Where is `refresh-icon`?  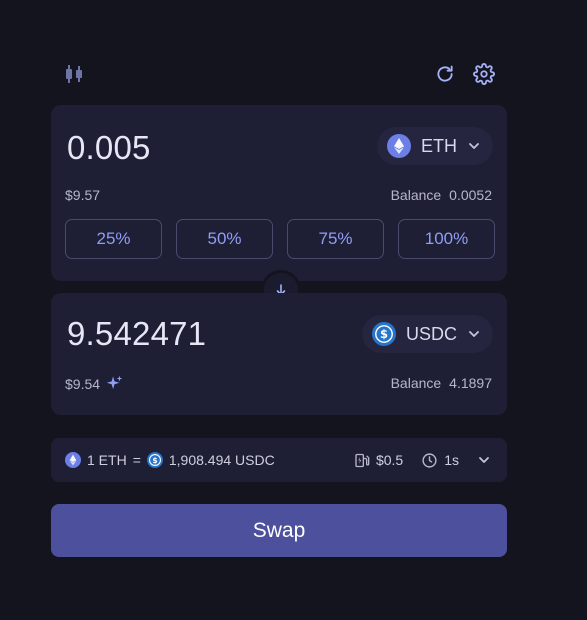
refresh-icon is located at coordinates (445, 73).